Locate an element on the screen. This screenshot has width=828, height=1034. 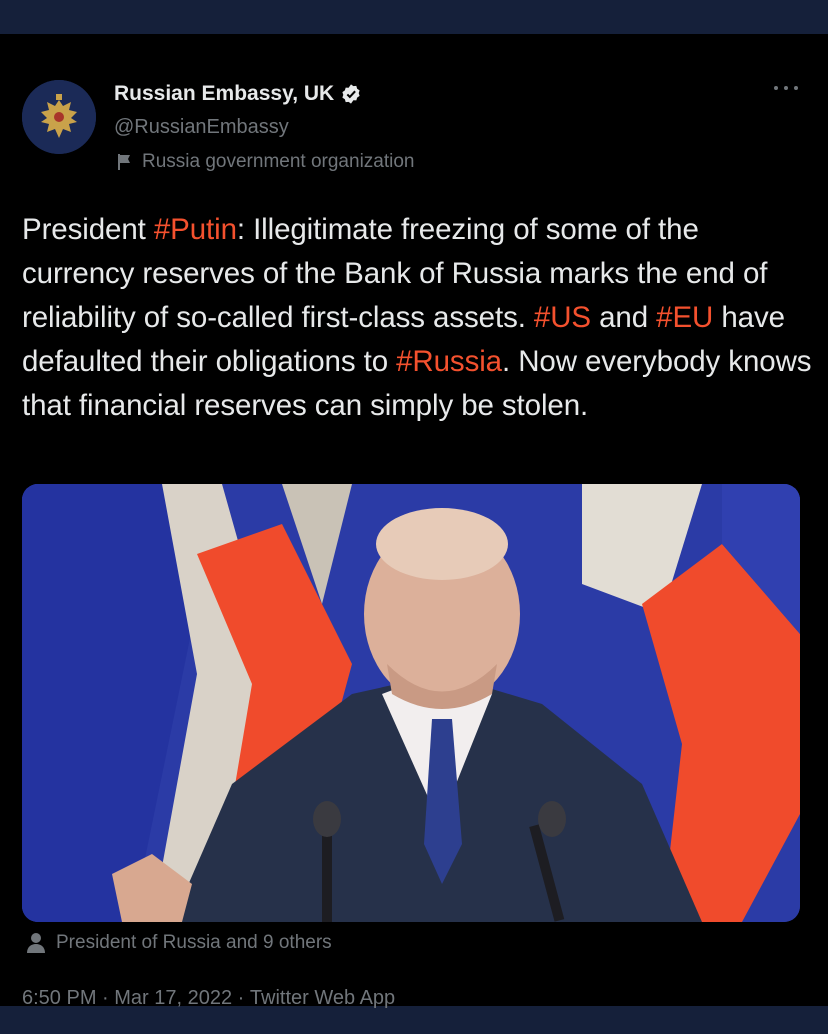
tweet-time: 6:50 PM is located at coordinates (59, 998).